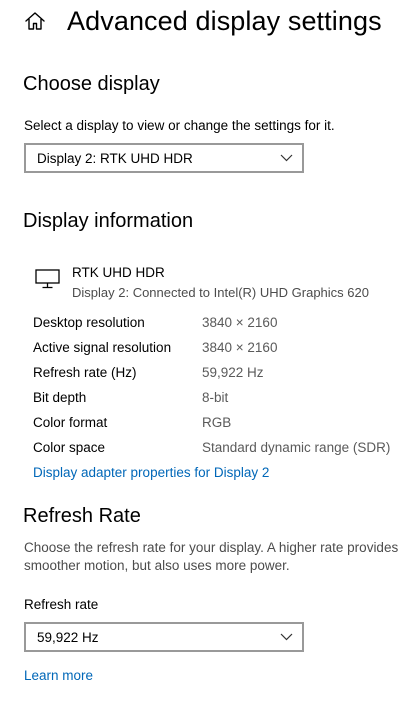 This screenshot has width=420, height=708. I want to click on info-row-active-signal-resolution: Active signal resolution 3840 × 2160, so click(223, 348).